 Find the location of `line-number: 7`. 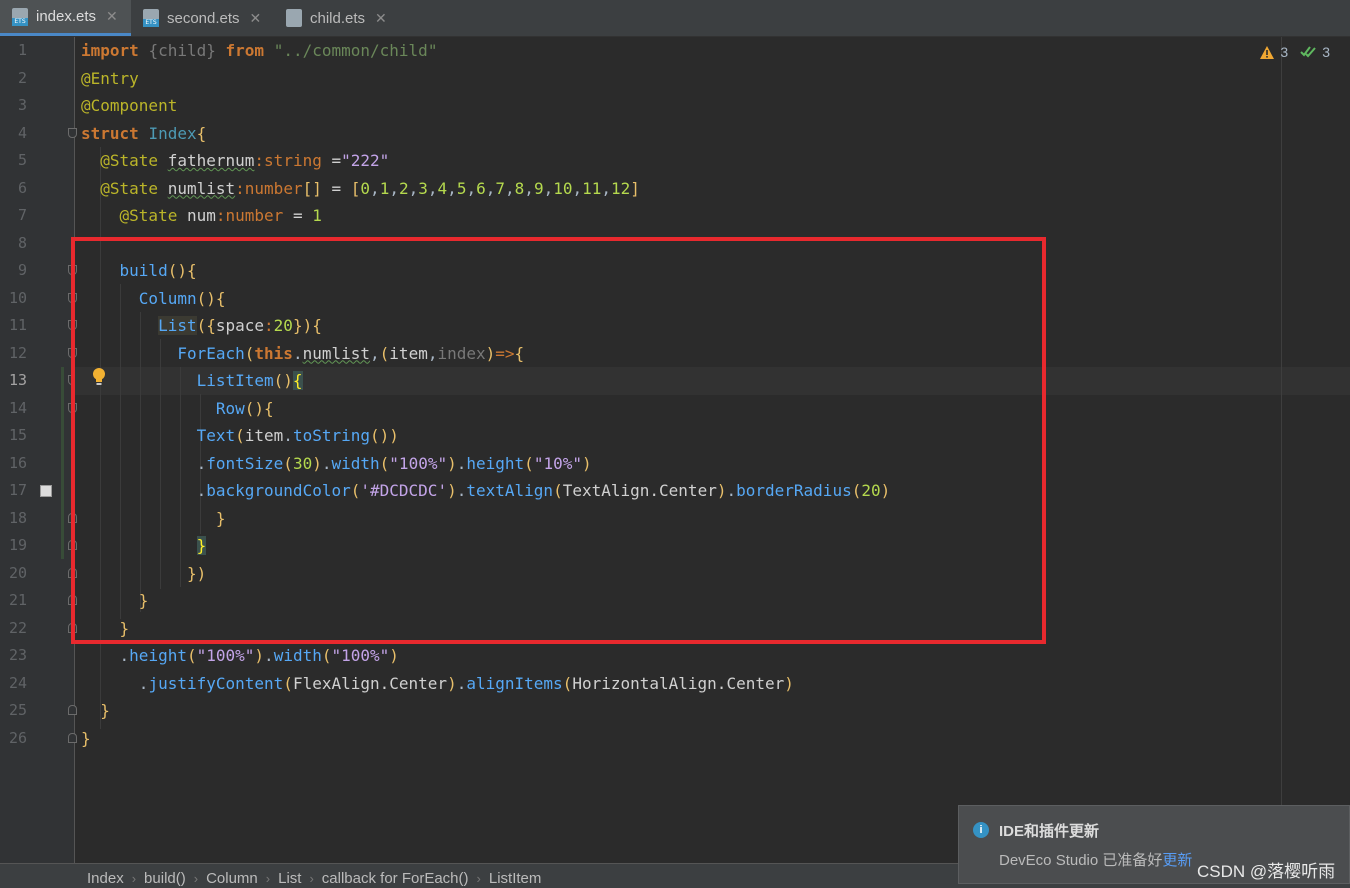

line-number: 7 is located at coordinates (22, 215).